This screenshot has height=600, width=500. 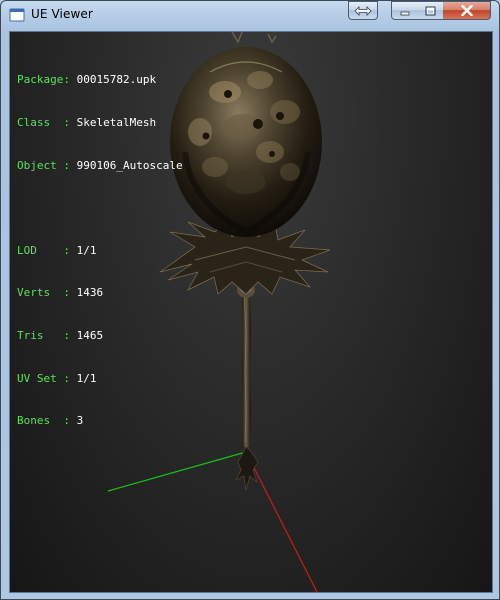 I want to click on double-arrow-icon, so click(x=363, y=10).